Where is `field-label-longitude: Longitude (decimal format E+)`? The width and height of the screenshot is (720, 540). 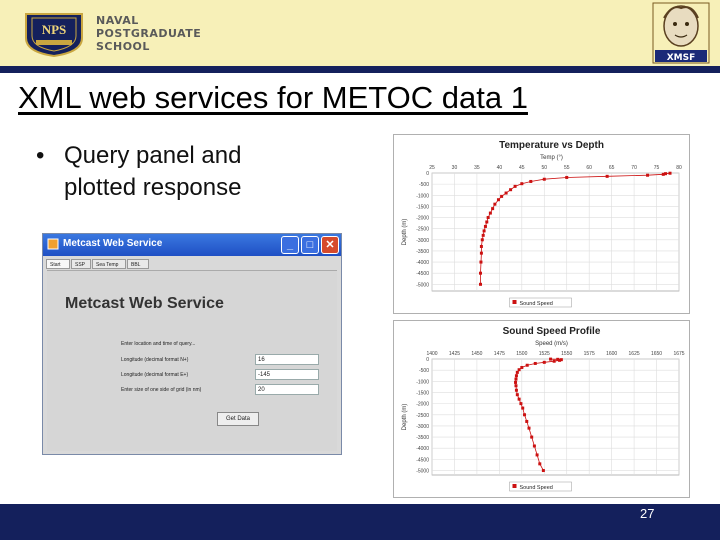 field-label-longitude: Longitude (decimal format E+) is located at coordinates (155, 375).